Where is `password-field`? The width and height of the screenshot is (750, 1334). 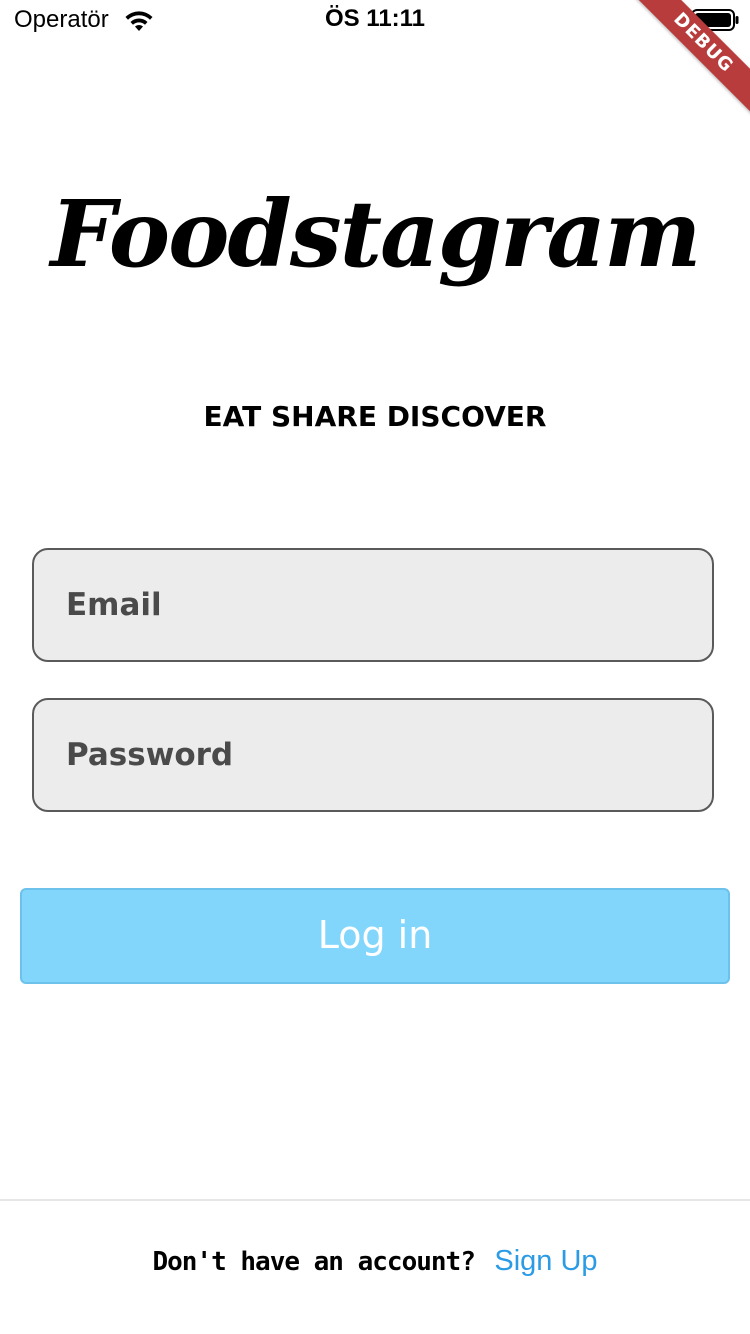
password-field is located at coordinates (373, 755).